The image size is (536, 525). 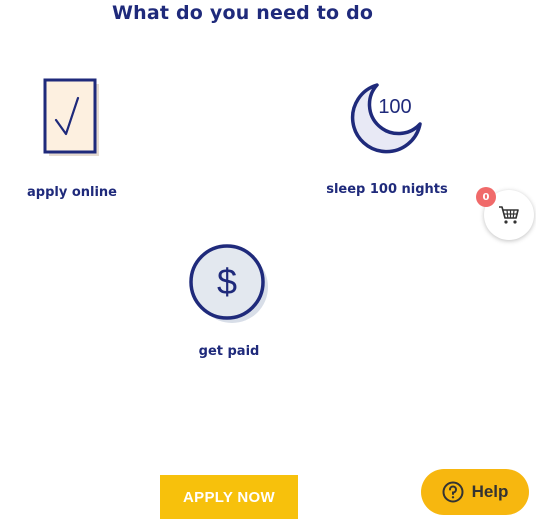 I want to click on question-circle-icon, so click(x=453, y=492).